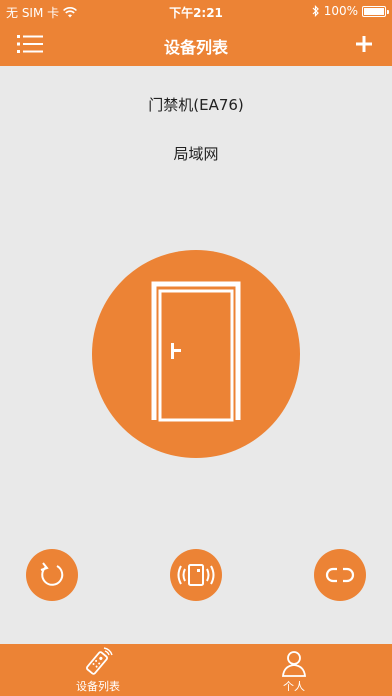  I want to click on add-device-button, so click(364, 44).